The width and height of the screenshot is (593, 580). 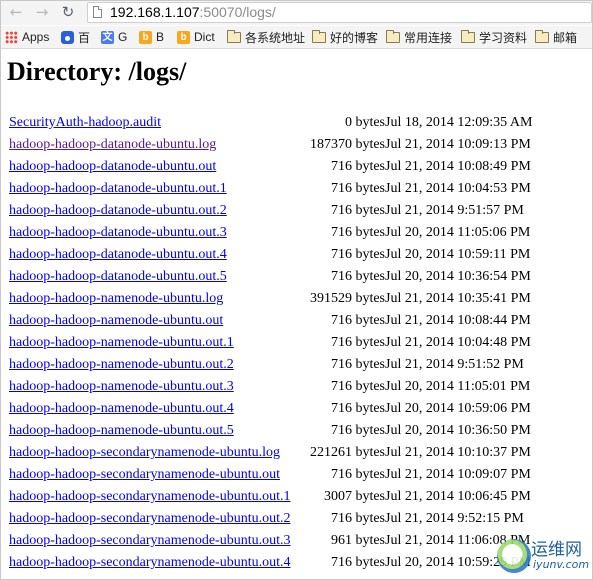 I want to click on file-date: Jul 21, 2014 10:09:13 PM, so click(x=458, y=144).